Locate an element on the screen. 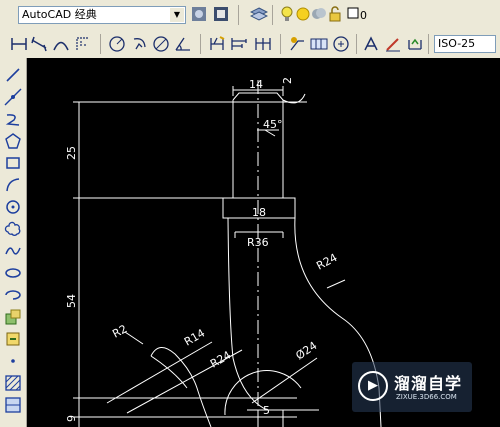  workspace-toolbar-icon is located at coordinates (221, 15).